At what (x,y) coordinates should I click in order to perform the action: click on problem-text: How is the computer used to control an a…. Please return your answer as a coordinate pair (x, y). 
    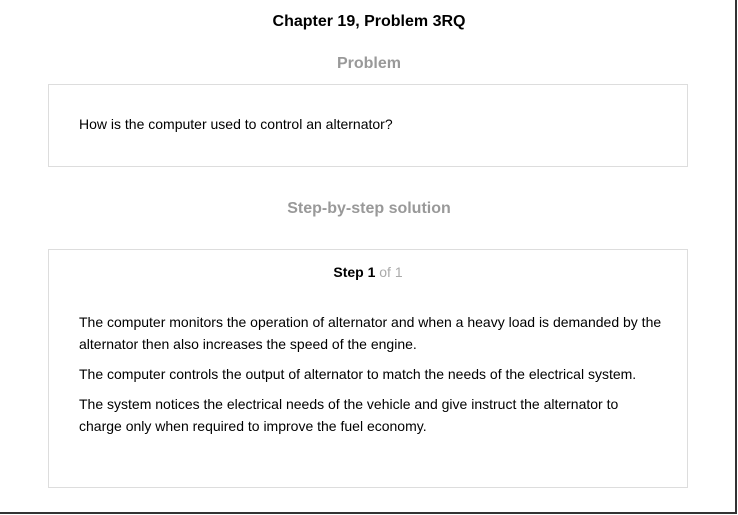
    Looking at the image, I should click on (236, 124).